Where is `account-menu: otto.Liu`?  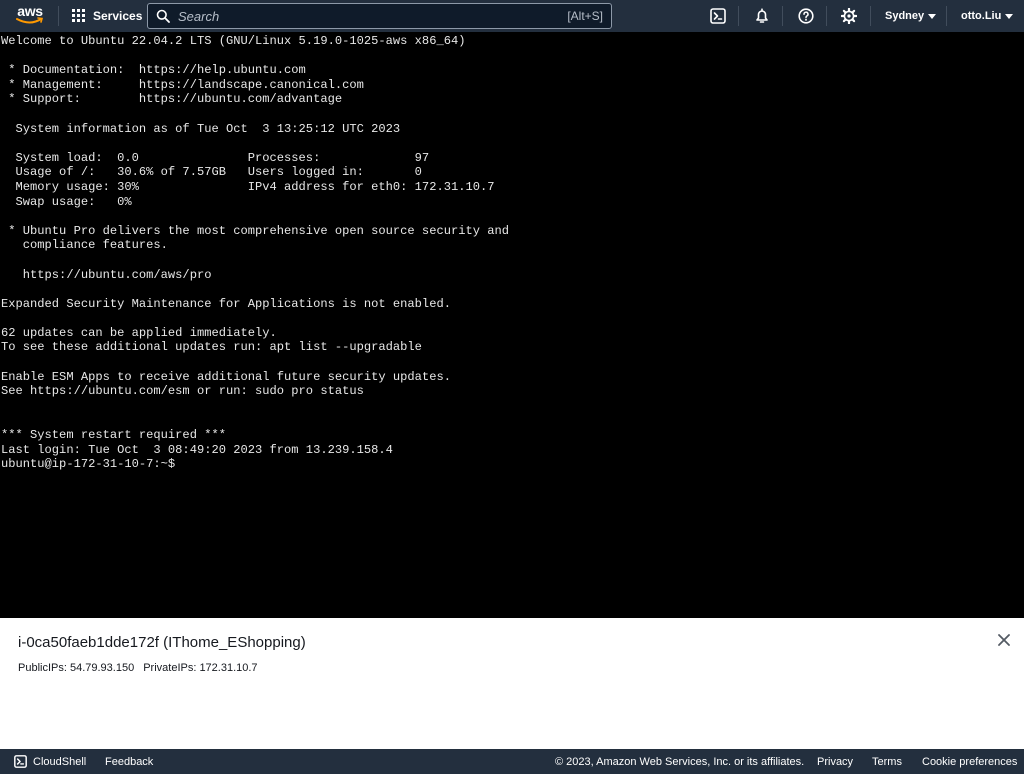 account-menu: otto.Liu is located at coordinates (987, 16).